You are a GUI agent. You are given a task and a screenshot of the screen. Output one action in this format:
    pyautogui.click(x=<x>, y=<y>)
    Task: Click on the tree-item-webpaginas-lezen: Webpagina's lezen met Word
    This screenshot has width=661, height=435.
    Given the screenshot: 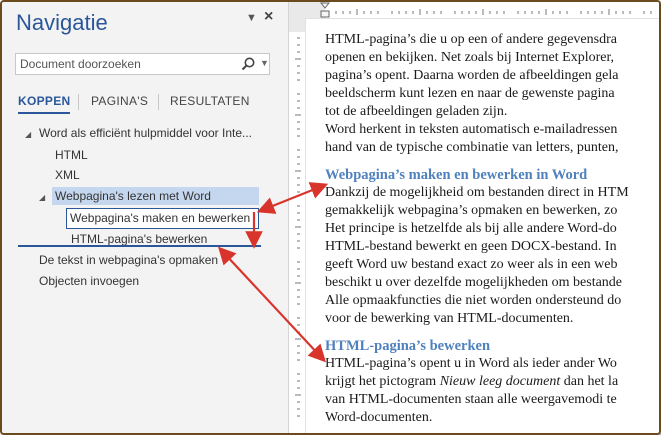 What is the action you would take?
    pyautogui.click(x=155, y=196)
    